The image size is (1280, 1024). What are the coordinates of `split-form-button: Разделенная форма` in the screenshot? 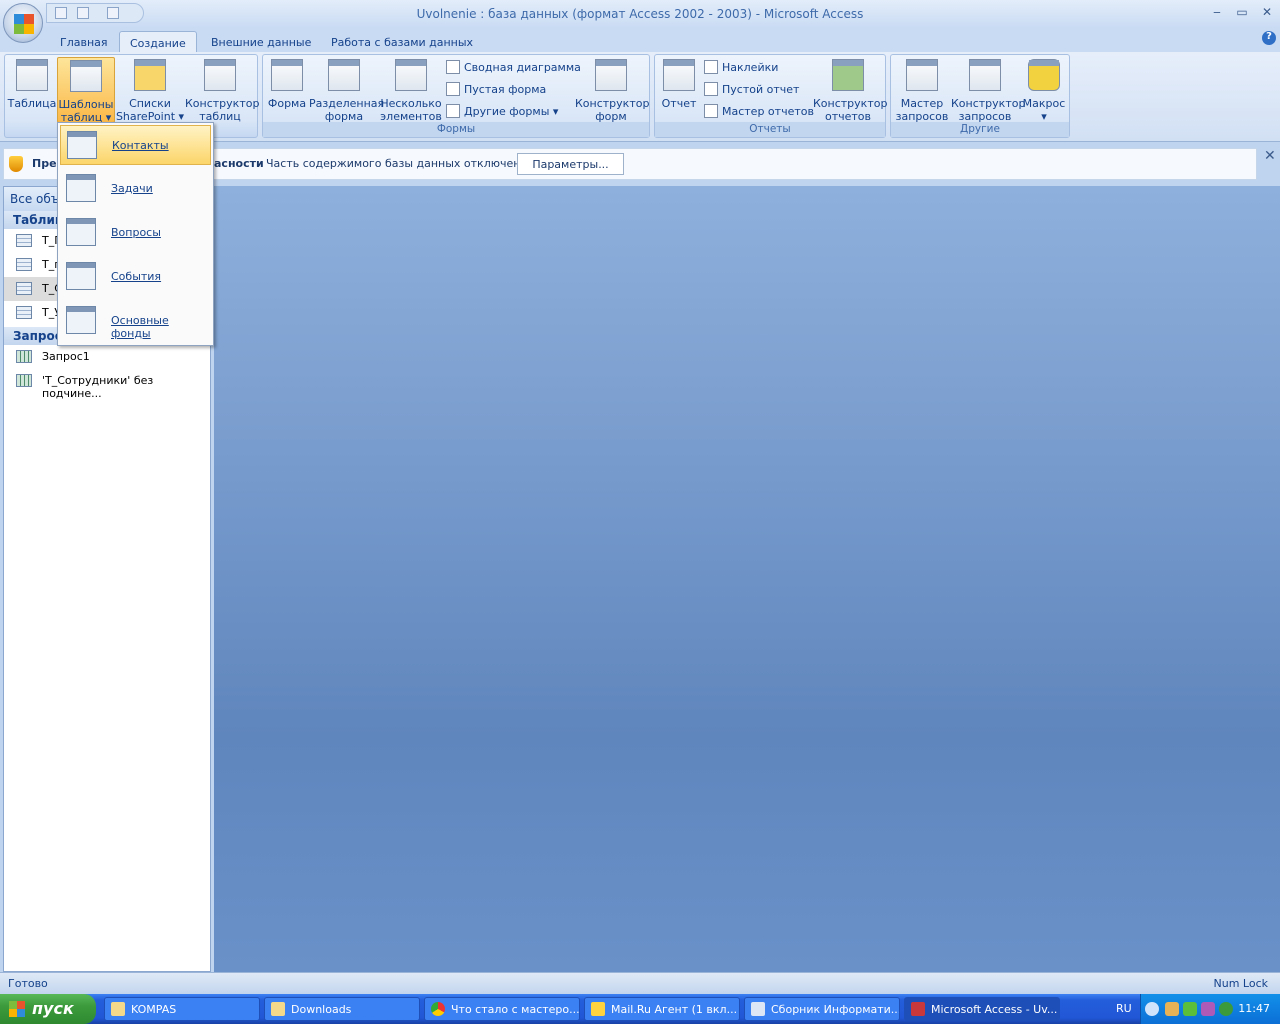 It's located at (346, 90).